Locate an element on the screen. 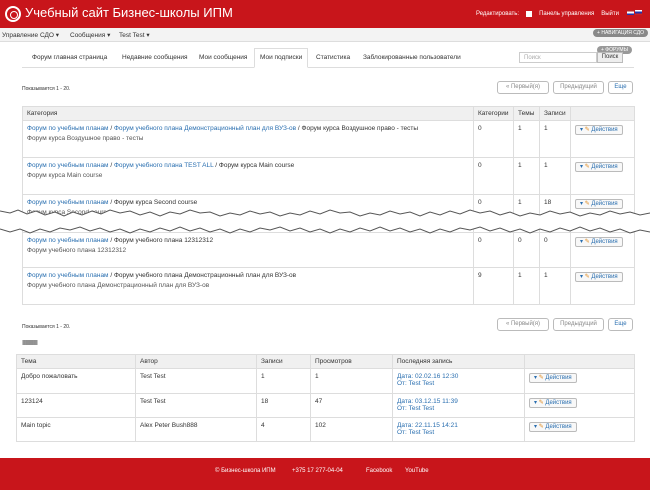 This screenshot has height=490, width=650. flag-ru-icon is located at coordinates (638, 12).